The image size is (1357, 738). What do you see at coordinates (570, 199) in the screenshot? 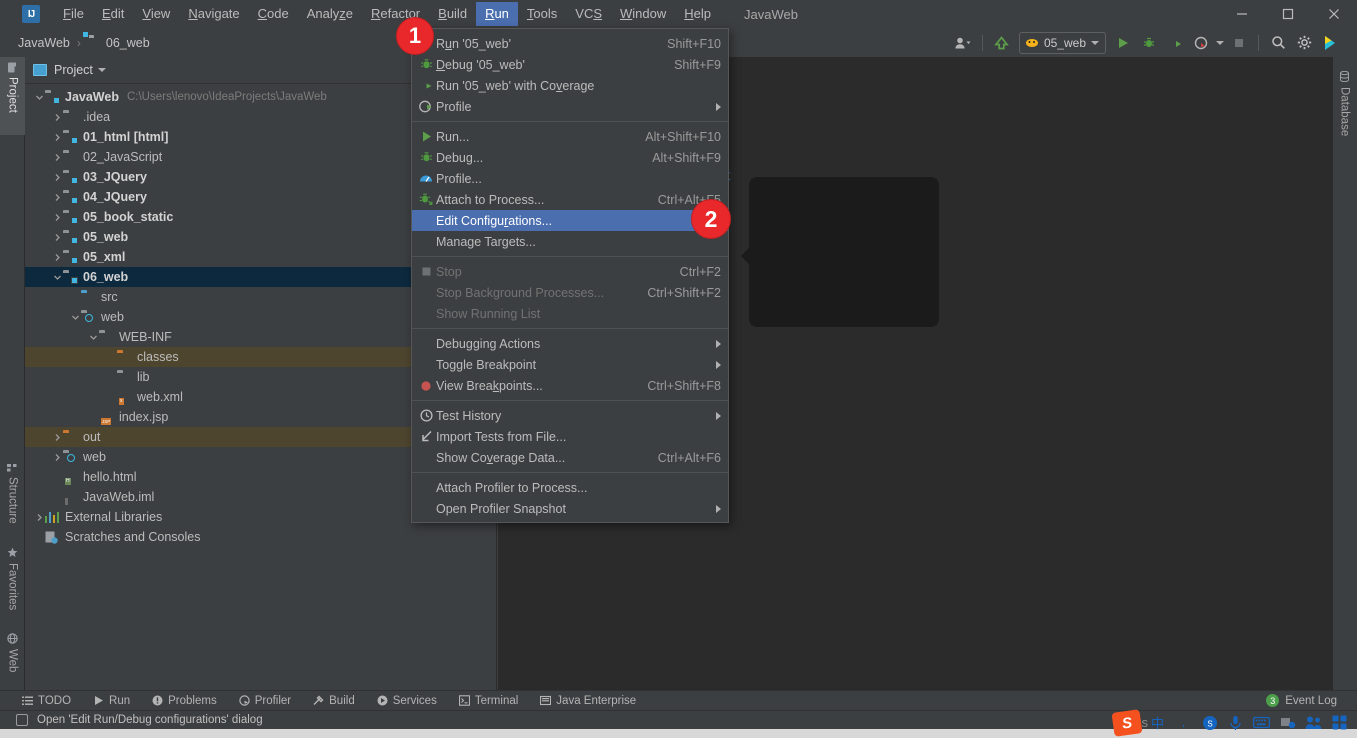
I see `menu-item-attach-to-process: Attach to Process... Ctrl+Alt+F5` at bounding box center [570, 199].